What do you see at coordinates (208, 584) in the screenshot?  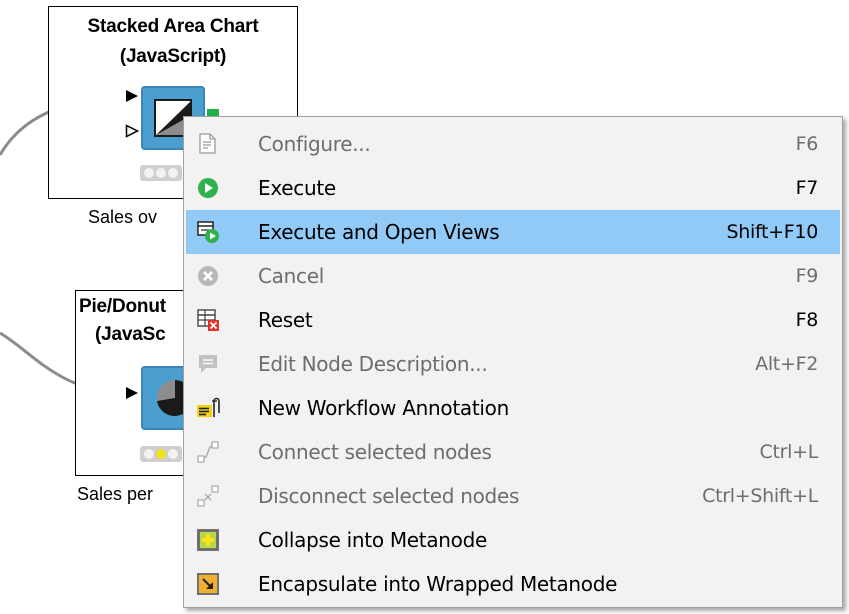 I see `wrapped-metanode-icon` at bounding box center [208, 584].